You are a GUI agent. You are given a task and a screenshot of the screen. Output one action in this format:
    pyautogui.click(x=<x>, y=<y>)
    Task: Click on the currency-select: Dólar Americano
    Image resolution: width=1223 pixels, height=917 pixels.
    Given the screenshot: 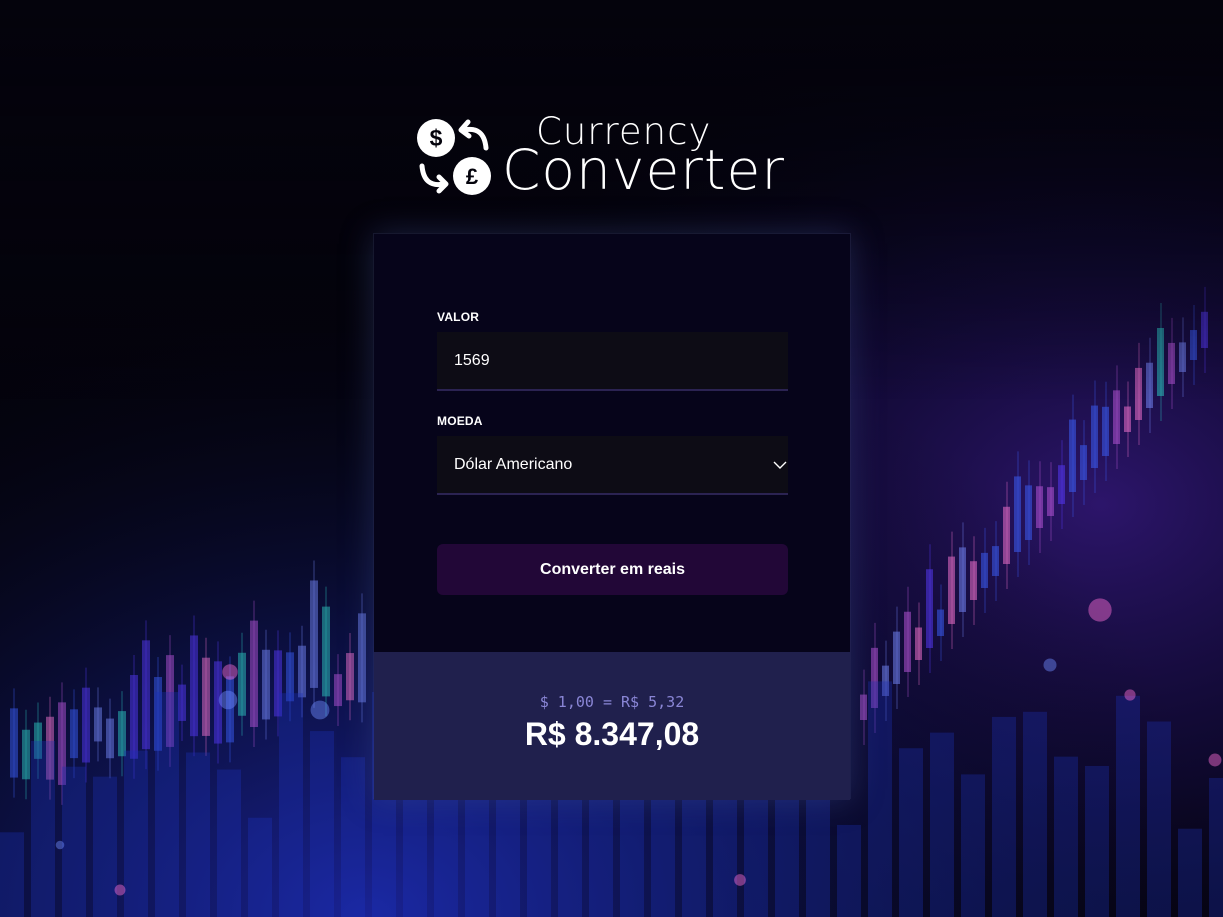 What is the action you would take?
    pyautogui.click(x=612, y=465)
    